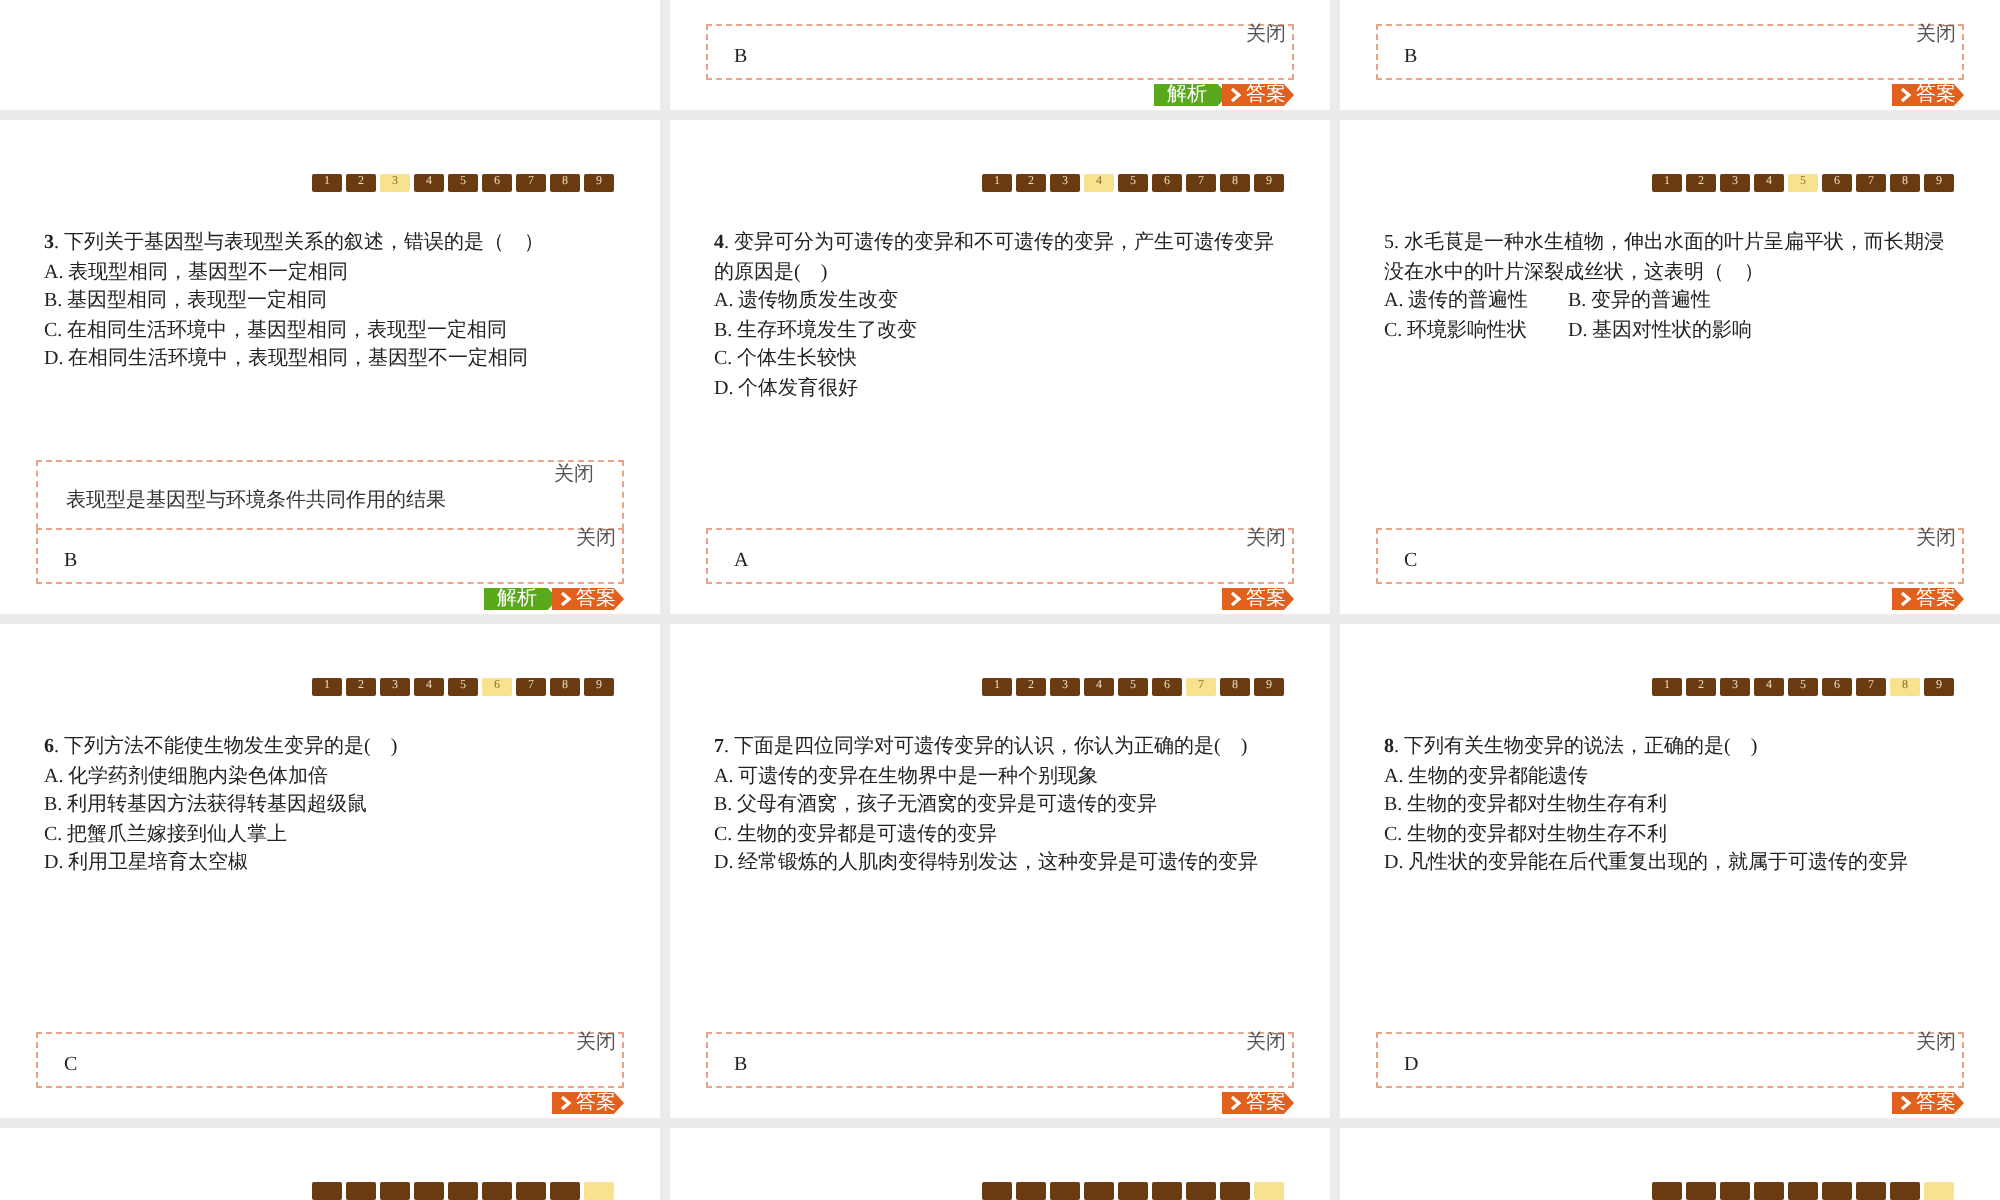  Describe the element at coordinates (856, 835) in the screenshot. I see `option-text: C. 生物的变异都是可遗传的变异` at that location.